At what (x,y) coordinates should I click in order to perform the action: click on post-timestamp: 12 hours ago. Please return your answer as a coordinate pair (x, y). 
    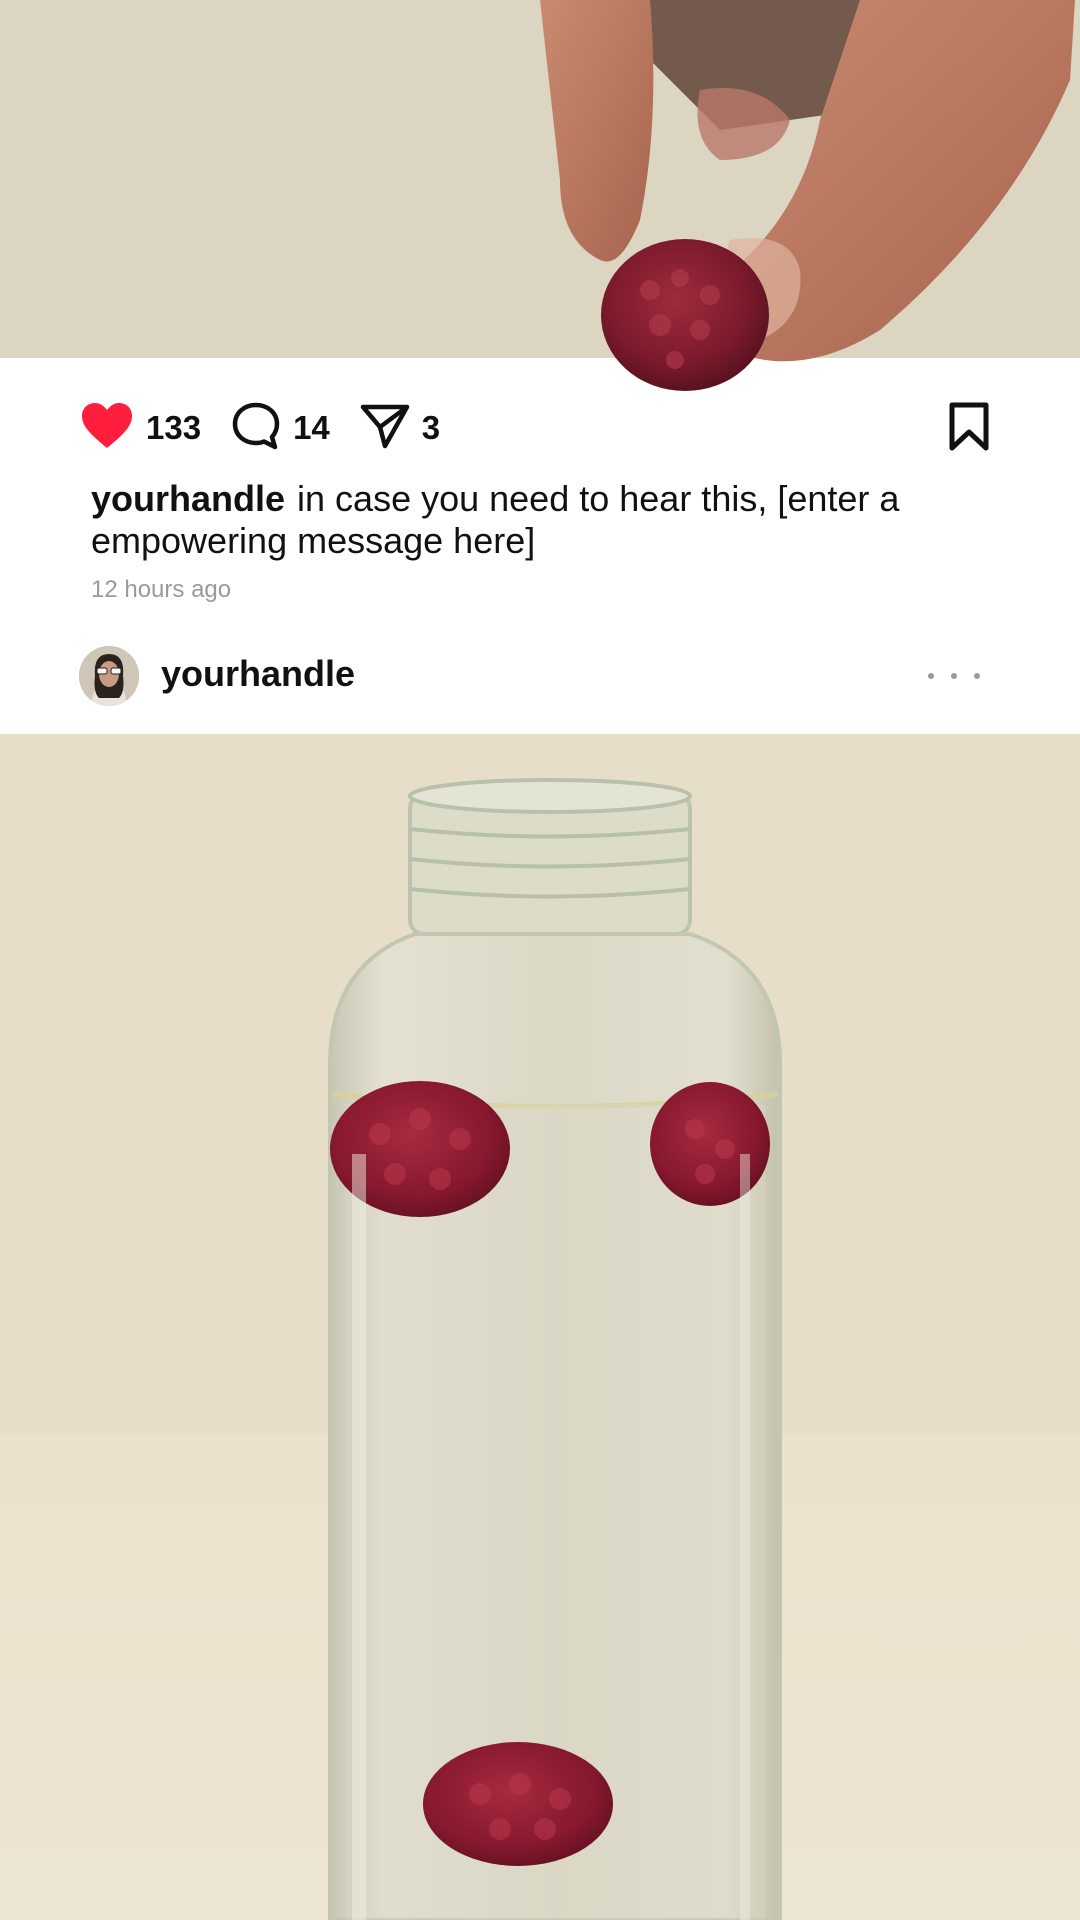
    Looking at the image, I should click on (161, 589).